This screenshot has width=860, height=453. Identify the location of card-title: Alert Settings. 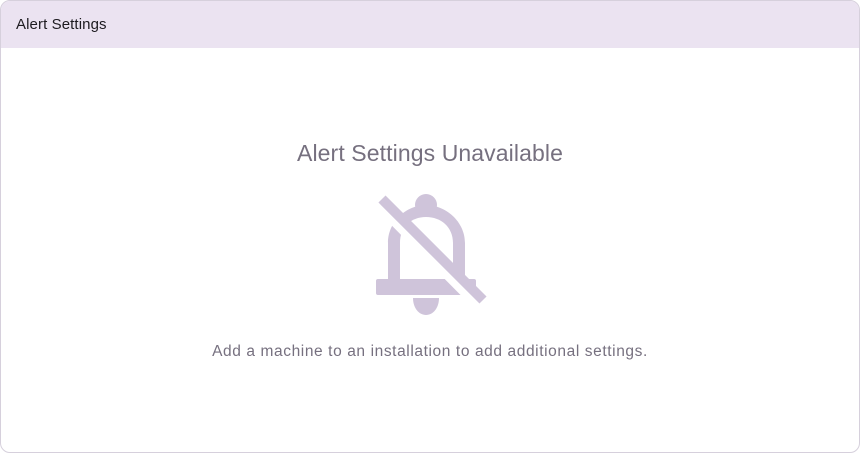
(61, 24).